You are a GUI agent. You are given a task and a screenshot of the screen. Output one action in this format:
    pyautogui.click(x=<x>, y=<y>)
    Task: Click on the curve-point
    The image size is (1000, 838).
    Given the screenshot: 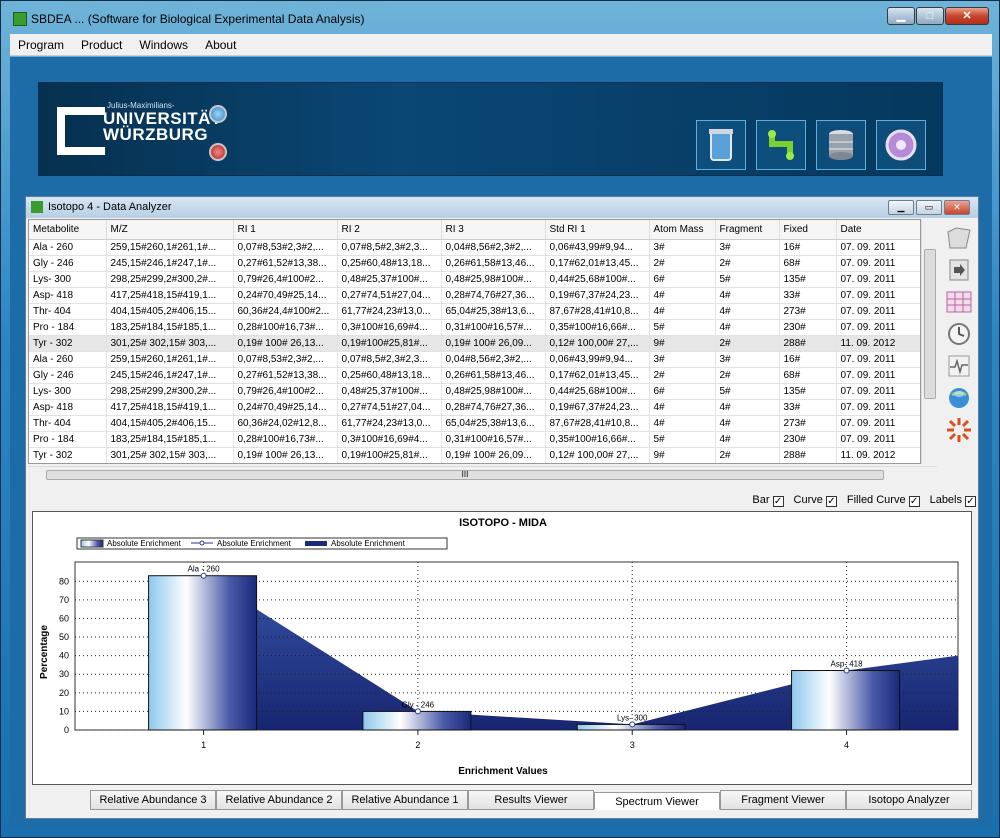 What is the action you would take?
    pyautogui.click(x=203, y=575)
    